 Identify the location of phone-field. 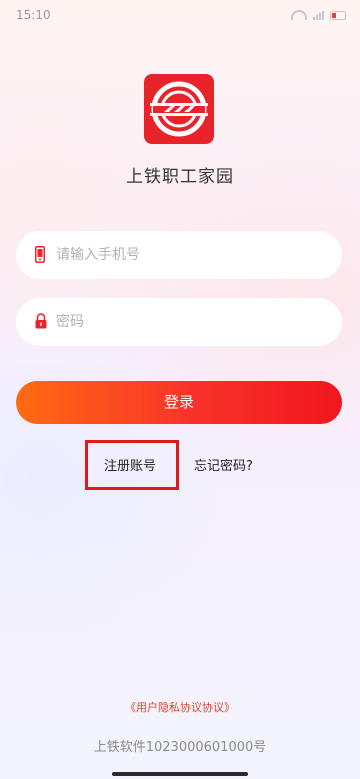
(179, 255).